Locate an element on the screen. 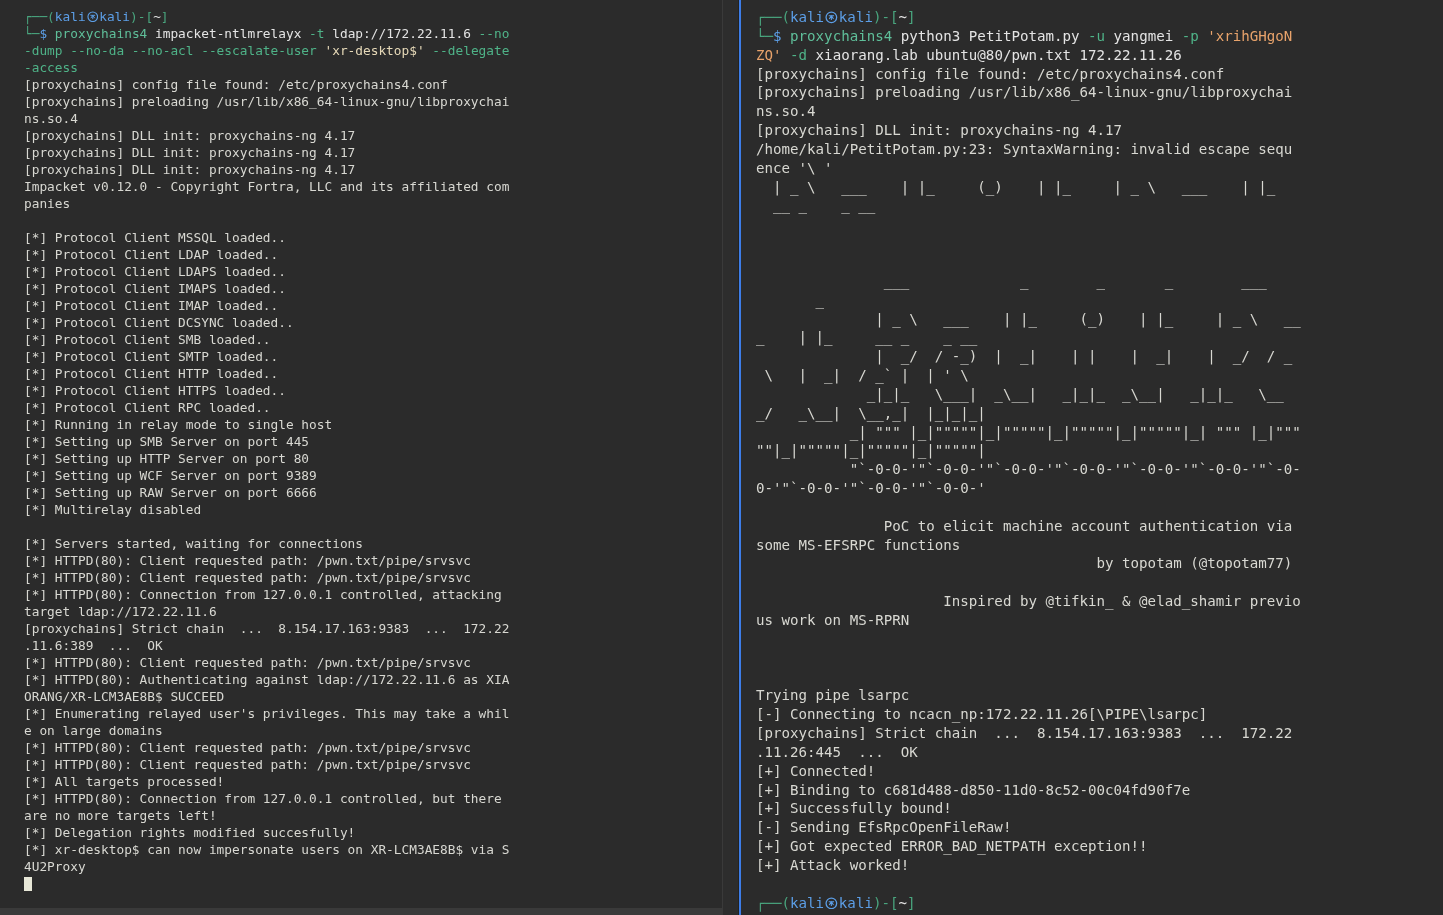 The width and height of the screenshot is (1443, 915). output-line: by topotam (@topotam77) is located at coordinates (1194, 564).